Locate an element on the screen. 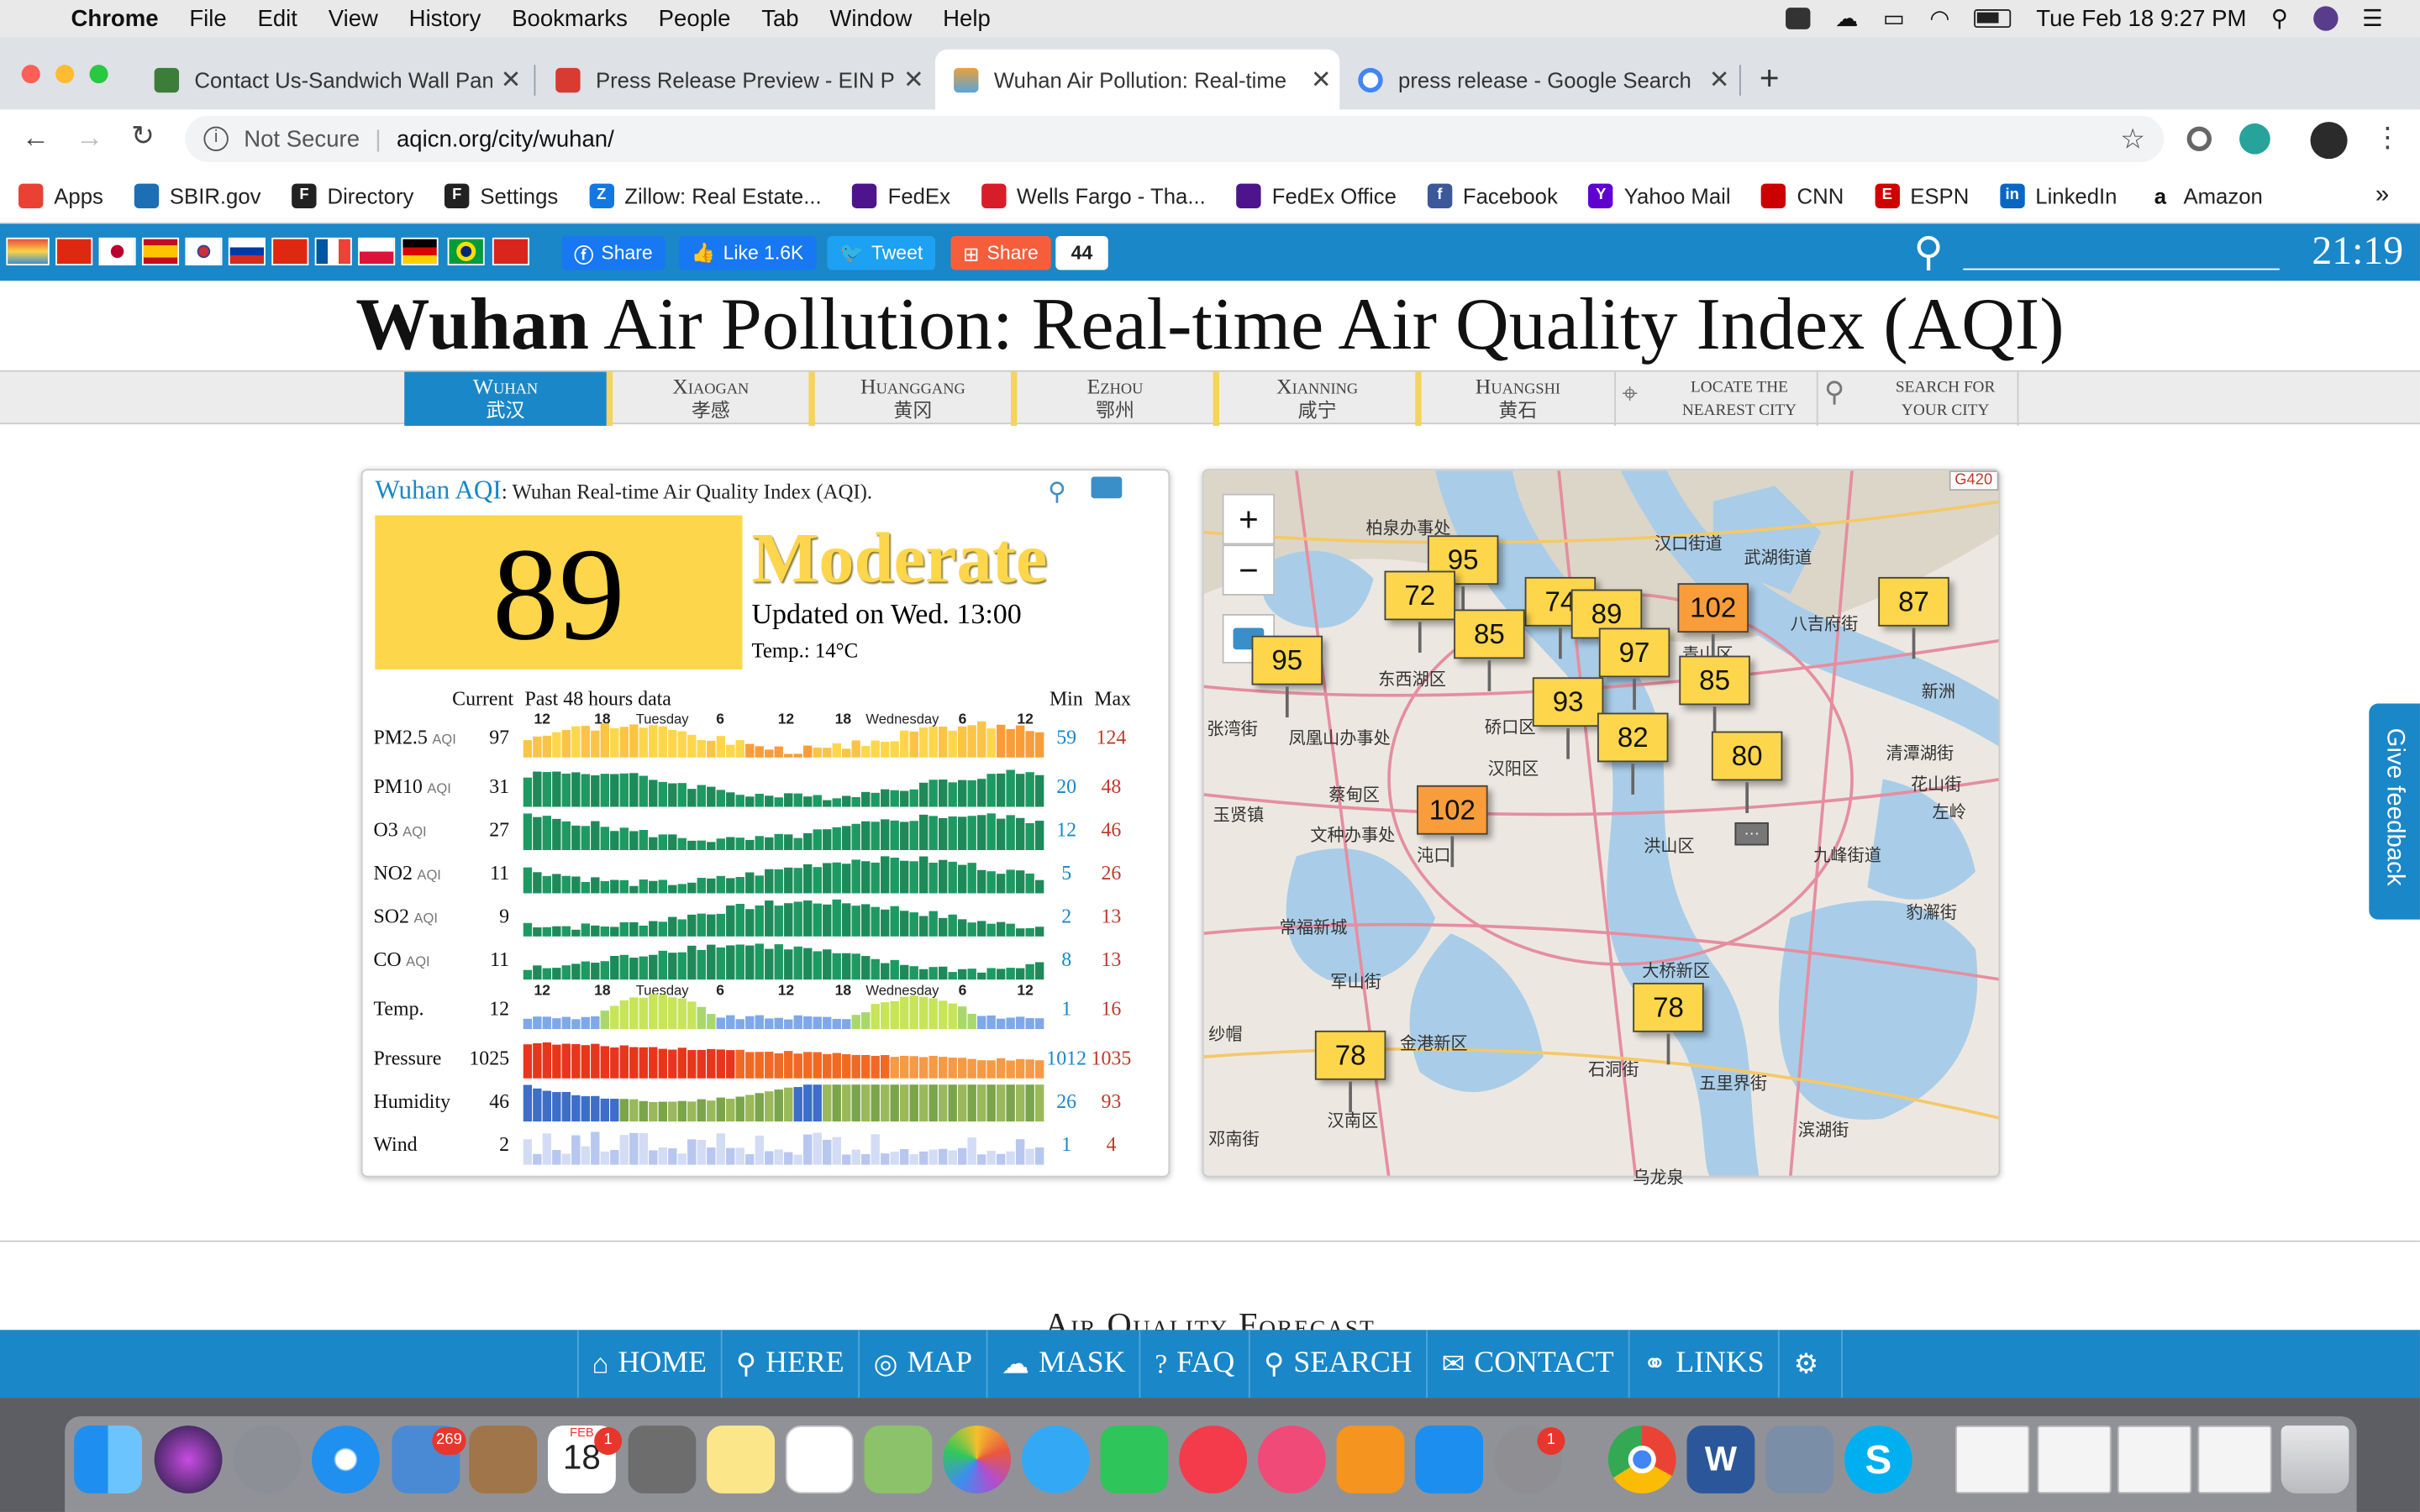 The image size is (2420, 1512). notes-app-icon is located at coordinates (741, 1459).